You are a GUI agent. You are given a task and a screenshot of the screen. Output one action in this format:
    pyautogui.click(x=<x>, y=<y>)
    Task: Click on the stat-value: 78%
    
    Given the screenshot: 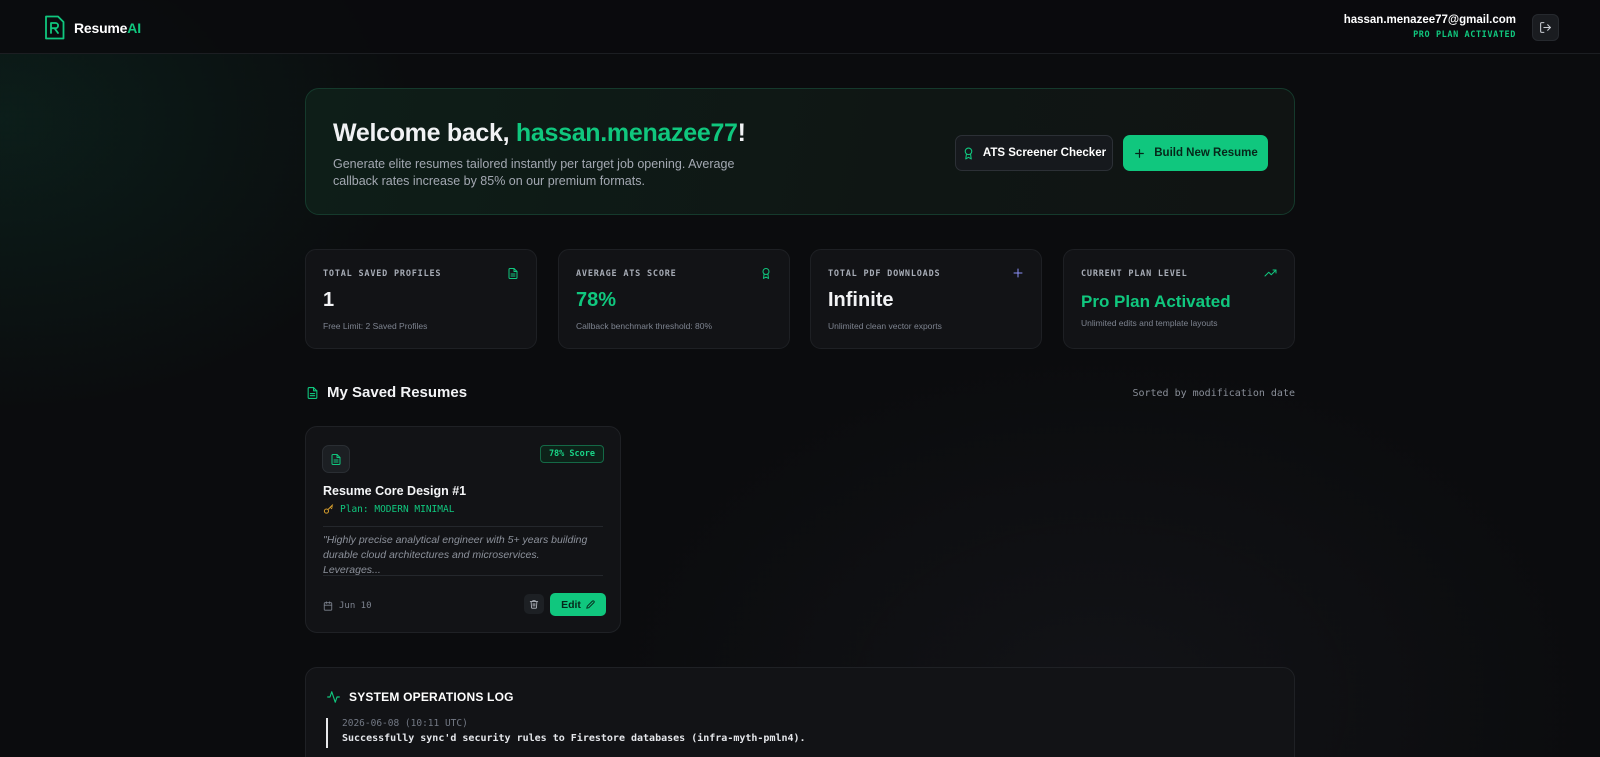 What is the action you would take?
    pyautogui.click(x=596, y=300)
    